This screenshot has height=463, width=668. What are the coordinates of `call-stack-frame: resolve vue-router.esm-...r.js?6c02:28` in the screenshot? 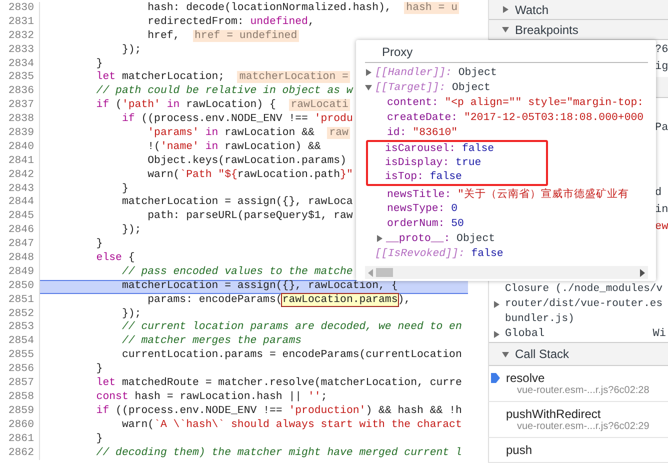 It's located at (578, 384).